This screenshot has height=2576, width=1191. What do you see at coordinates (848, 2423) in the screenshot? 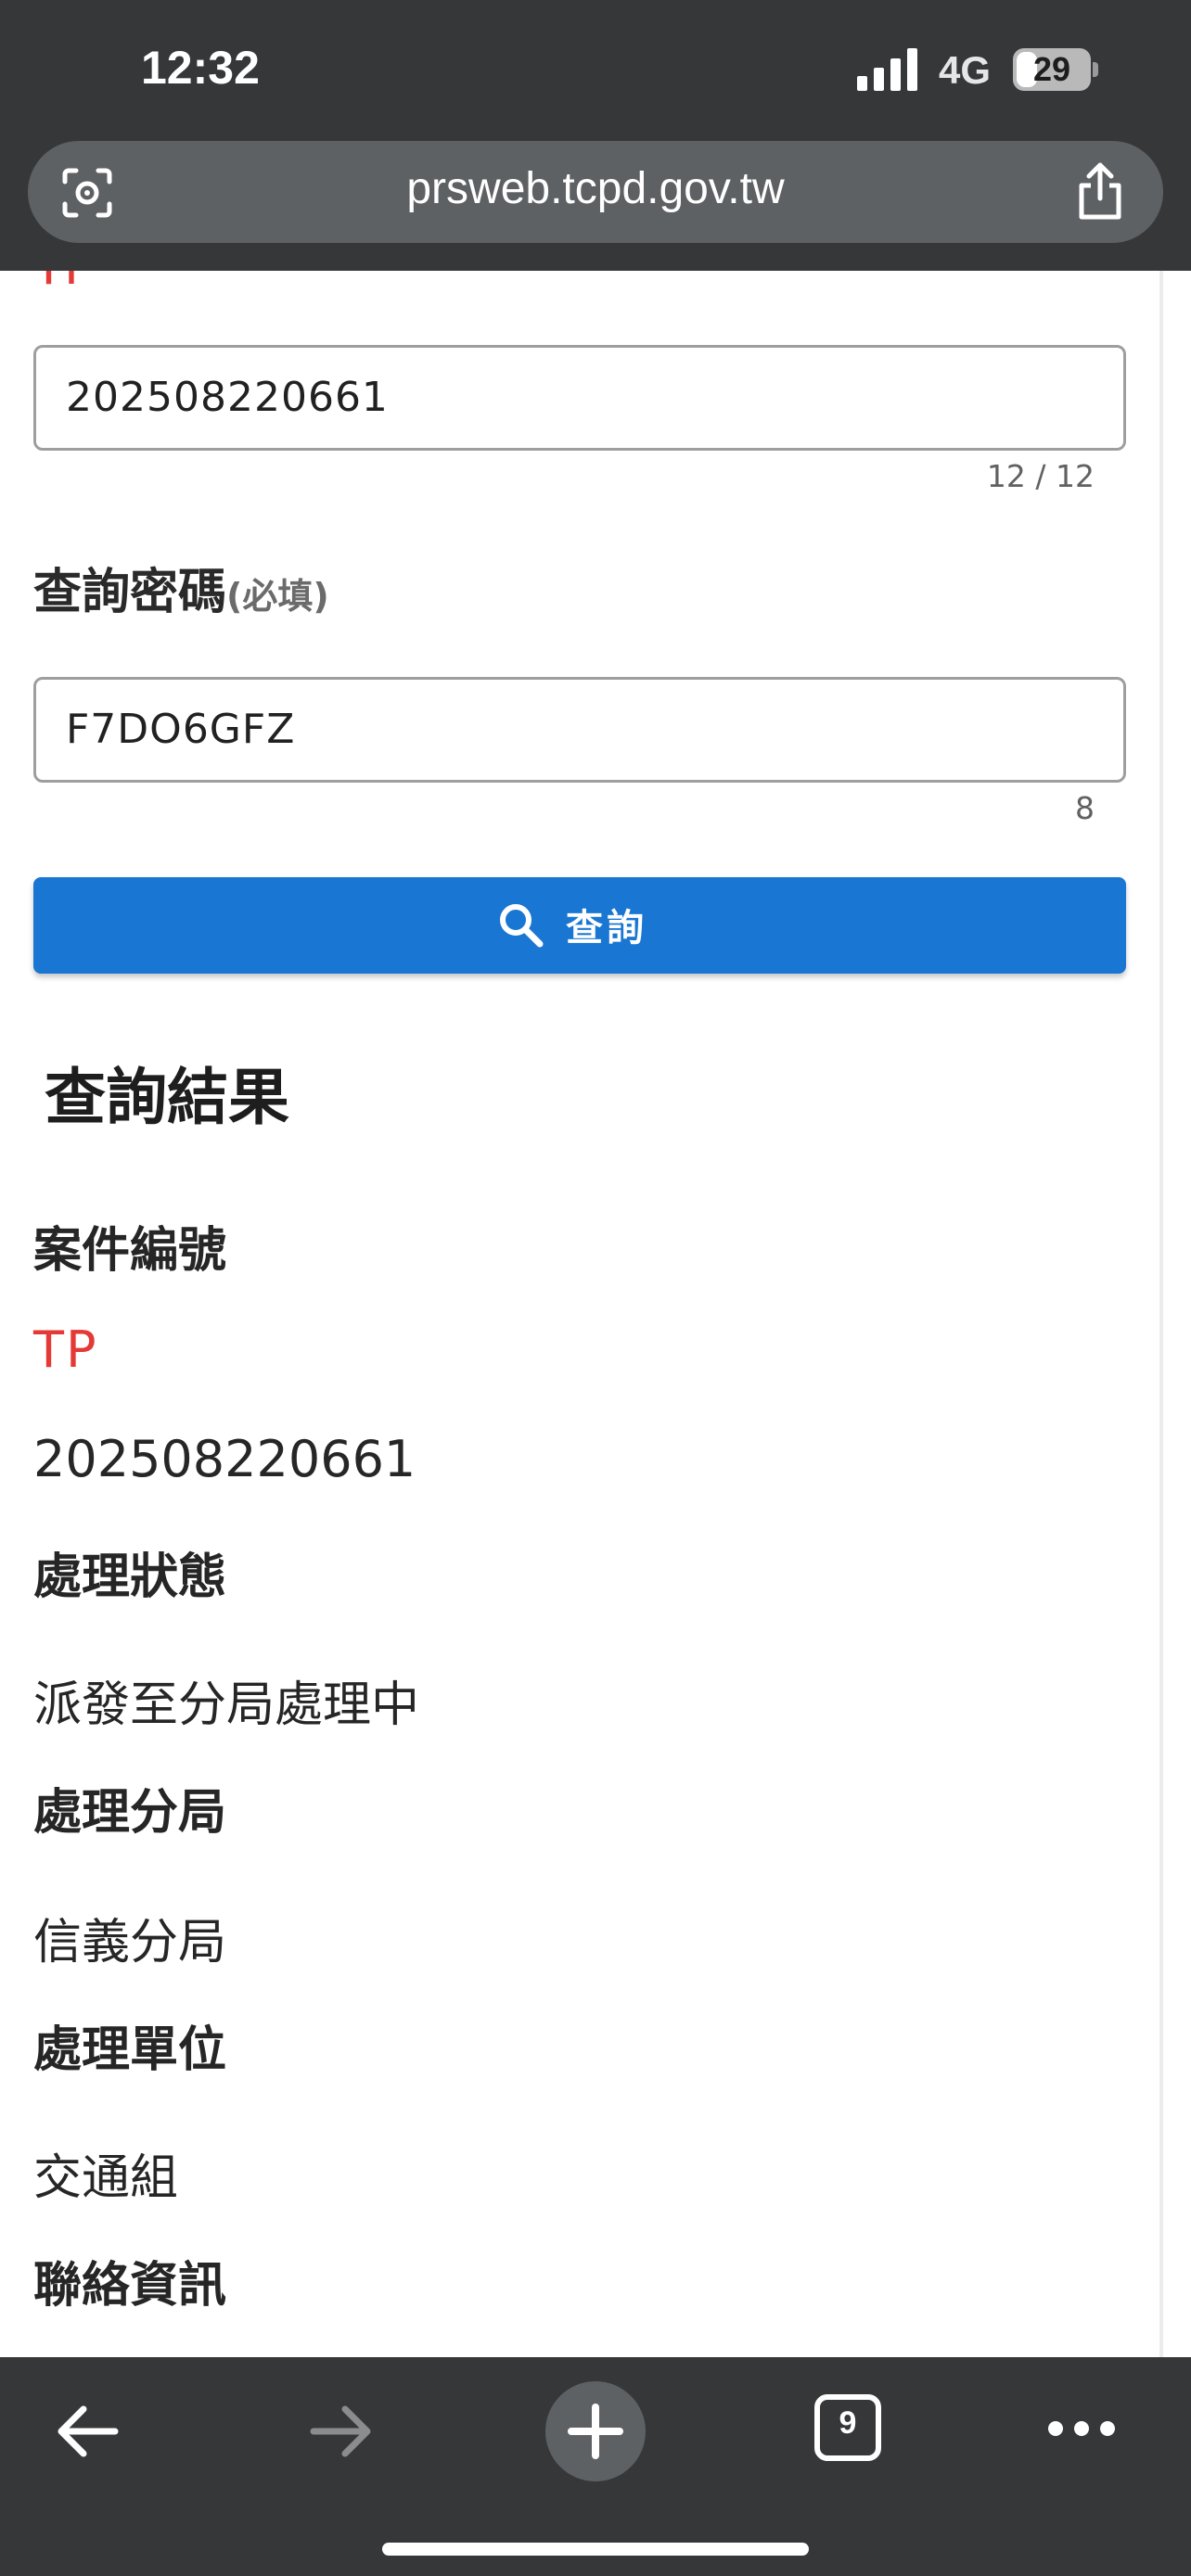
I see `tab-count: 9` at bounding box center [848, 2423].